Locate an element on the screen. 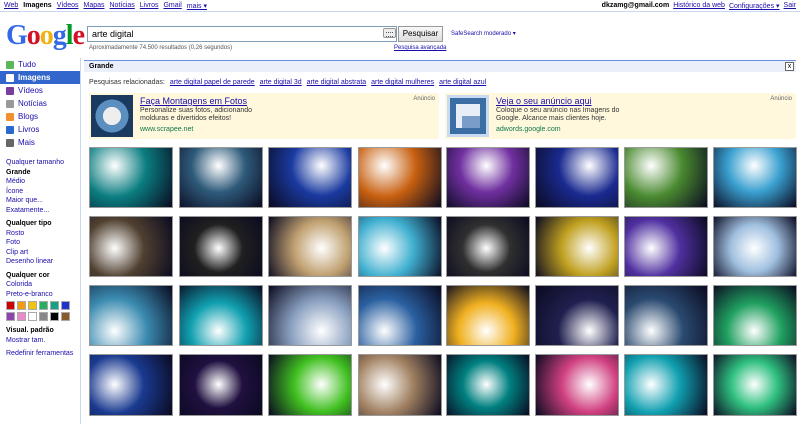  ad-url: www.scrapee.net is located at coordinates (166, 129).